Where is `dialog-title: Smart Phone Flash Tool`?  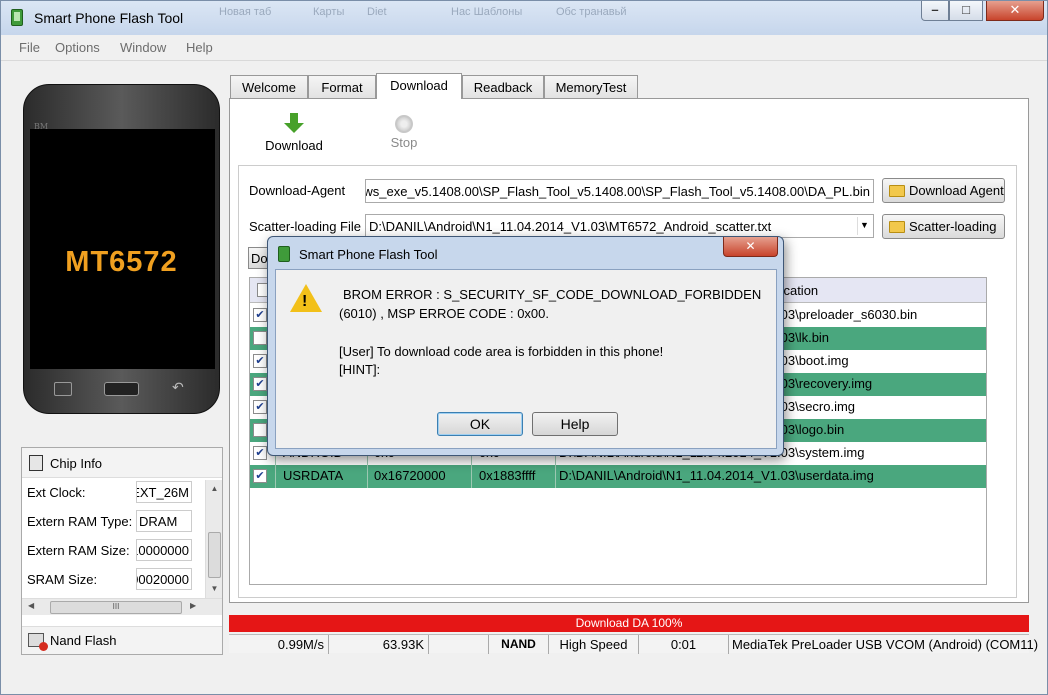 dialog-title: Smart Phone Flash Tool is located at coordinates (368, 254).